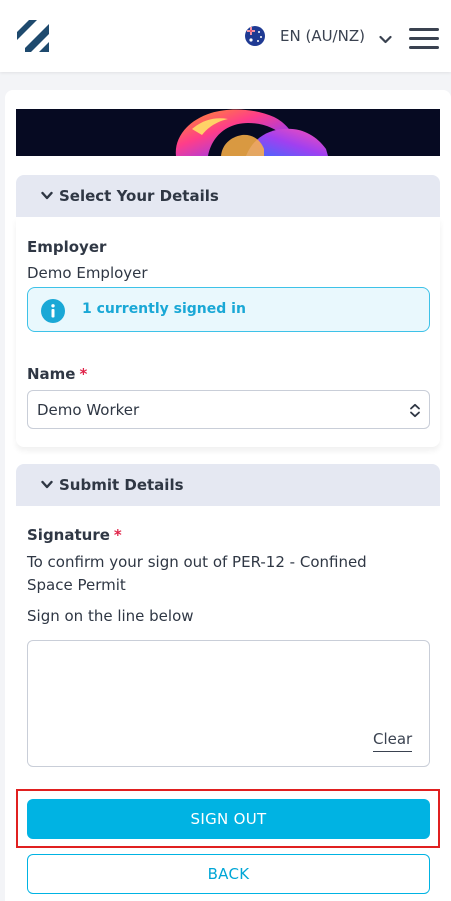 The width and height of the screenshot is (451, 901). What do you see at coordinates (53, 311) in the screenshot?
I see `info-icon` at bounding box center [53, 311].